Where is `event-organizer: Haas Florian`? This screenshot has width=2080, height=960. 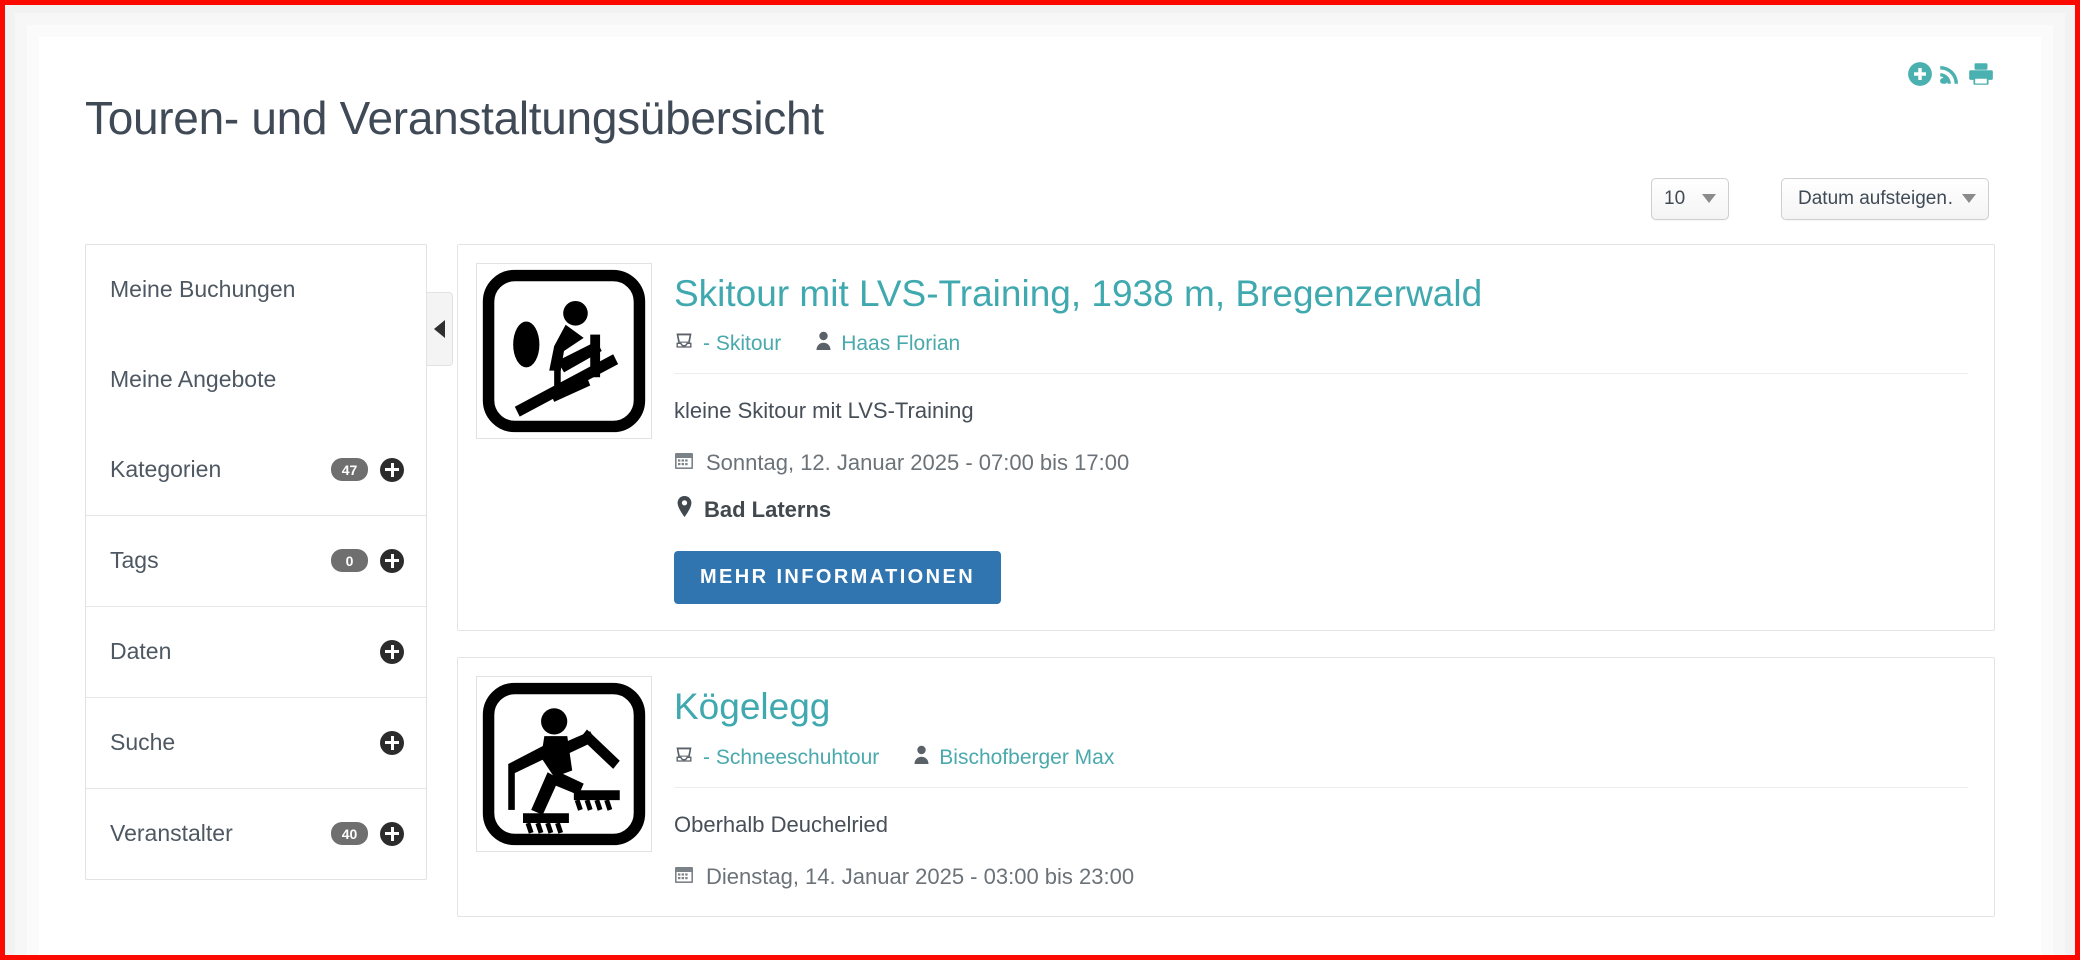 event-organizer: Haas Florian is located at coordinates (887, 344).